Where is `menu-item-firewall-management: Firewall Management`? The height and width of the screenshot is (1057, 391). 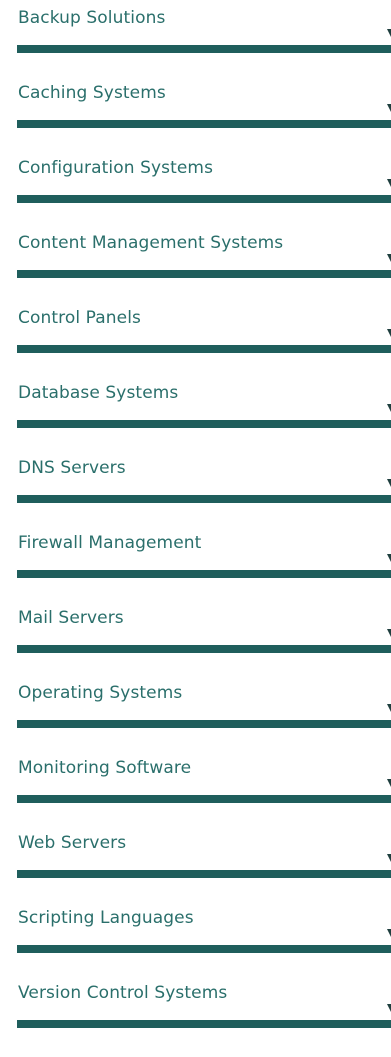
menu-item-firewall-management: Firewall Management is located at coordinates (195, 562).